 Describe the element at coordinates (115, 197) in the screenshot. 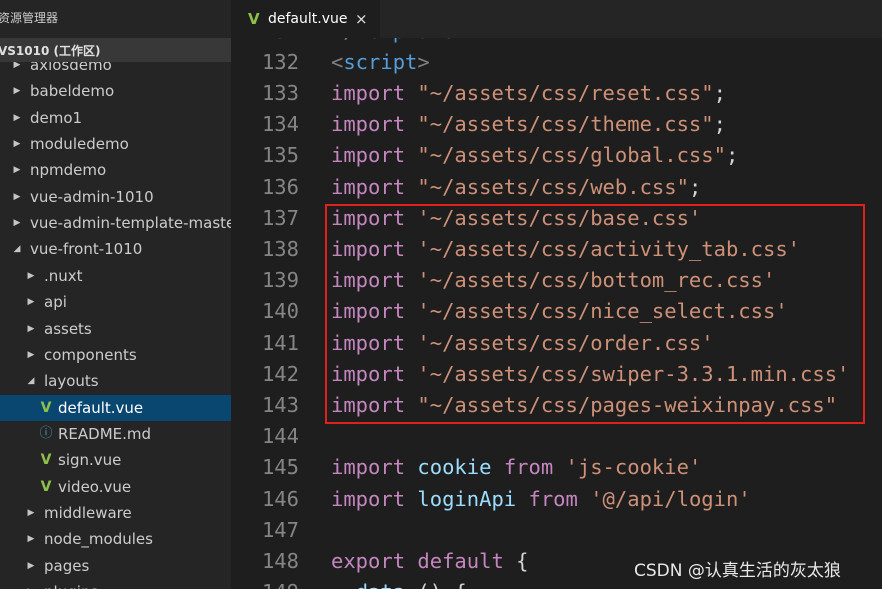

I see `tree-item: ▶ vue-admin-1010` at that location.